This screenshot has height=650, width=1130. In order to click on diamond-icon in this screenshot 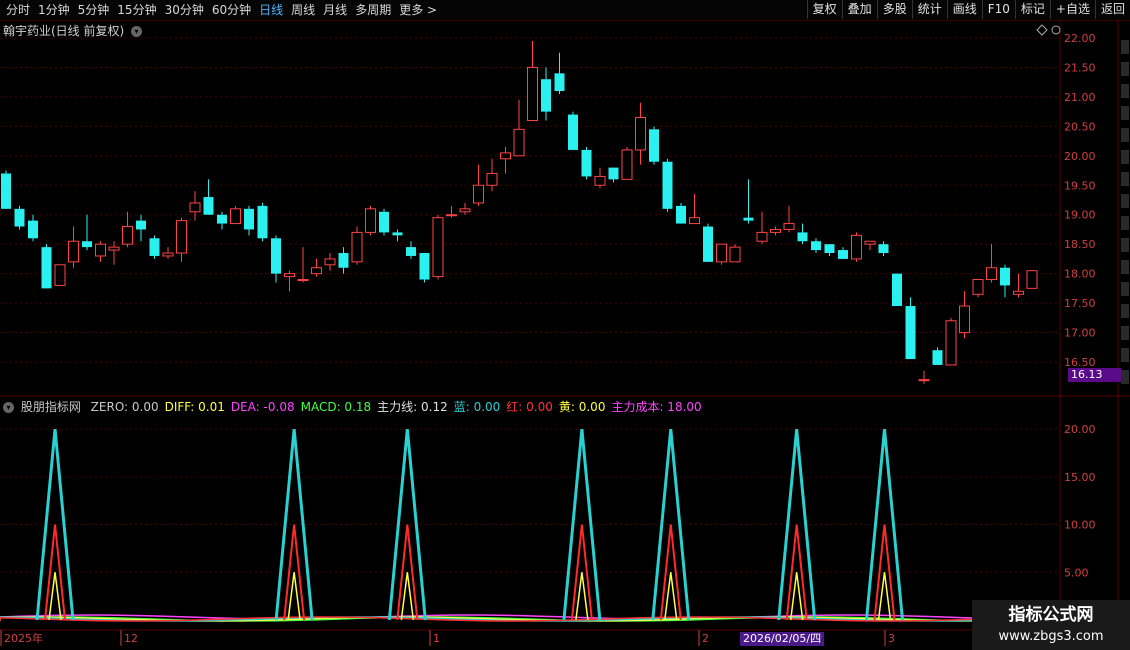, I will do `click(1042, 30)`.